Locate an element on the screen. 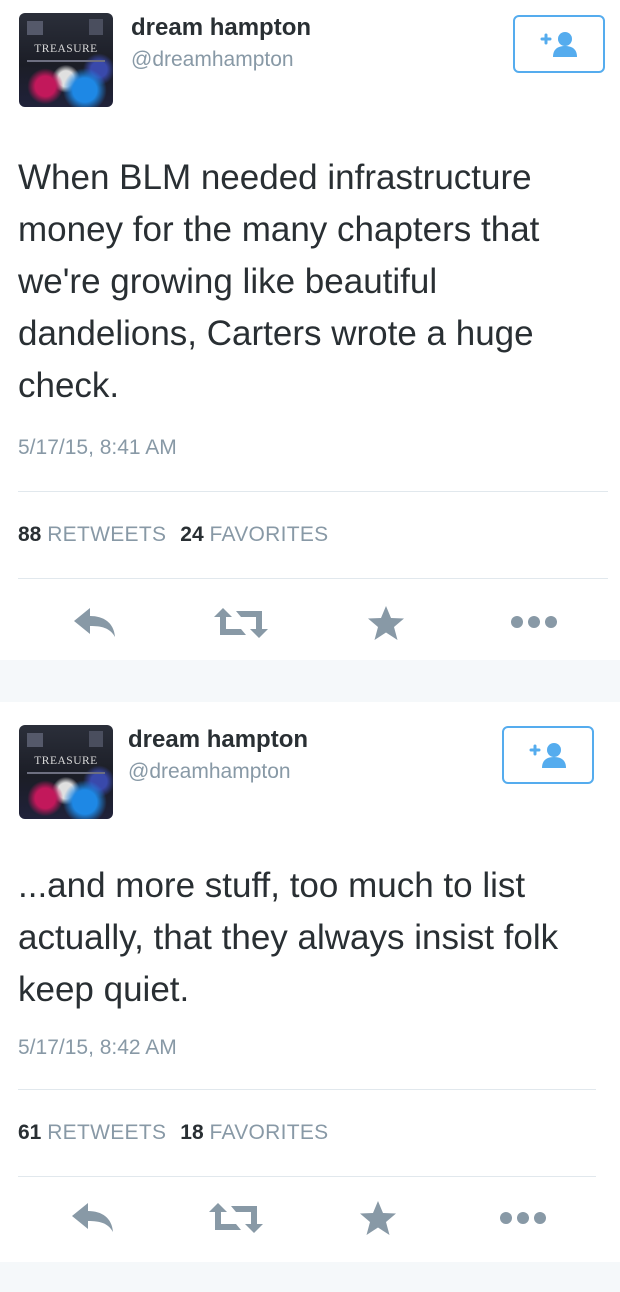 This screenshot has width=620, height=1292. favorites-stat: 24 FAVORITES is located at coordinates (254, 534).